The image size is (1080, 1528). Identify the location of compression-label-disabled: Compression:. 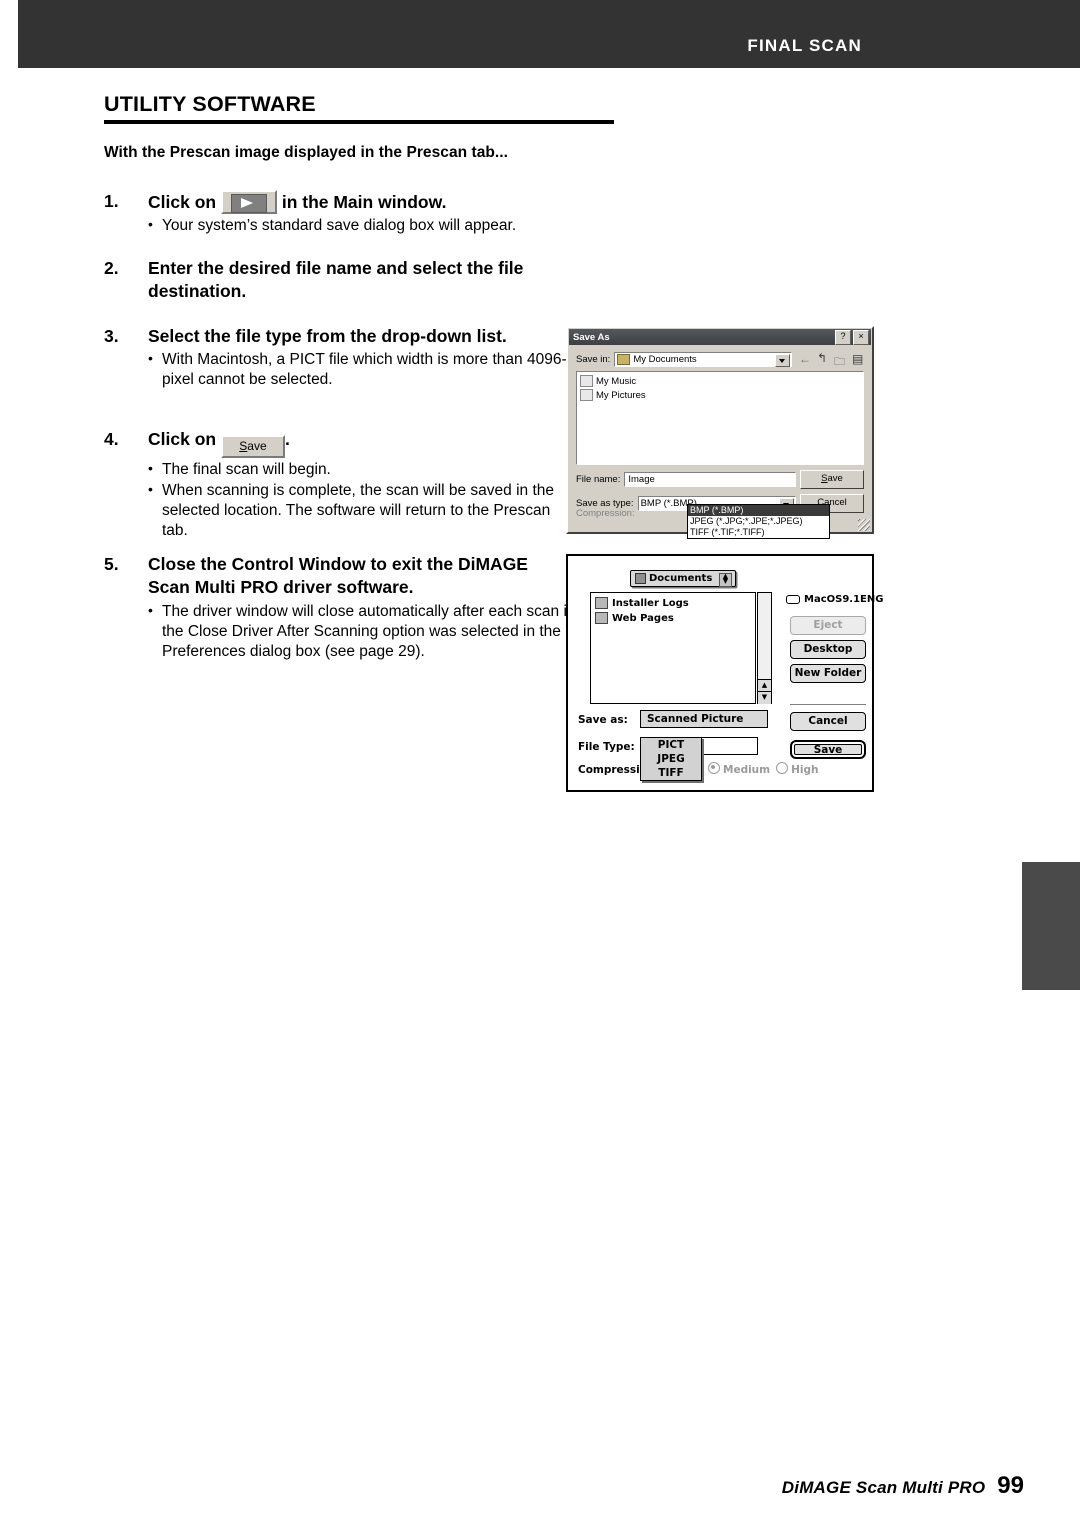
(605, 513).